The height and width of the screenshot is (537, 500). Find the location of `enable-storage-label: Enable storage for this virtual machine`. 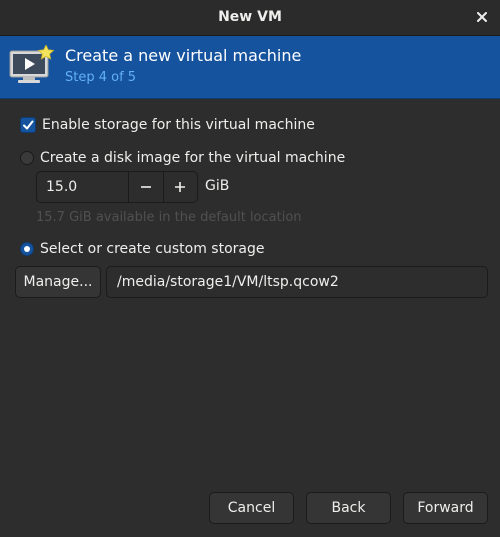

enable-storage-label: Enable storage for this virtual machine is located at coordinates (178, 125).